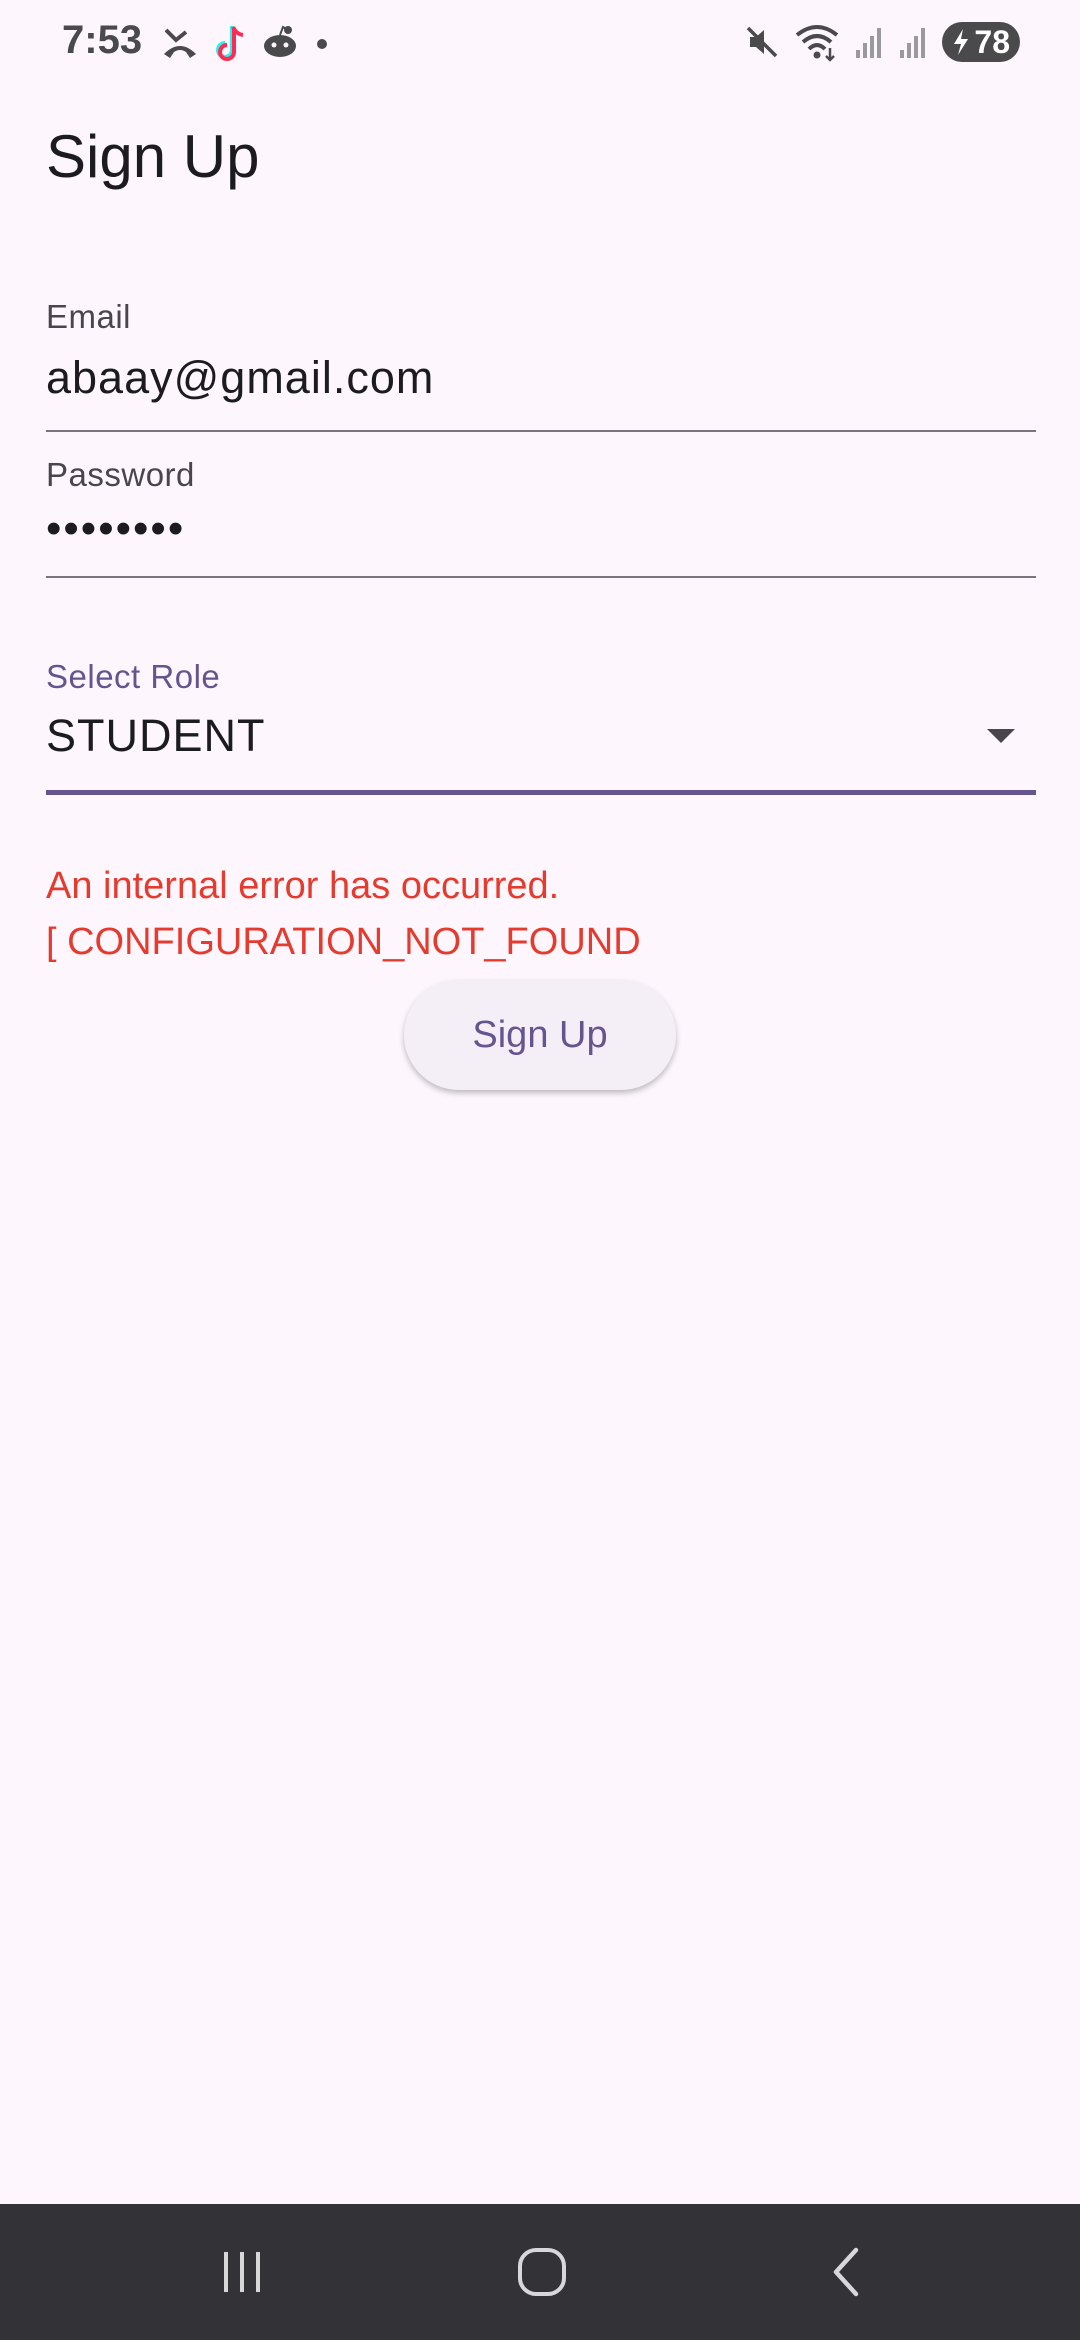  Describe the element at coordinates (540, 1035) in the screenshot. I see `sign-up-button: Sign Up` at that location.